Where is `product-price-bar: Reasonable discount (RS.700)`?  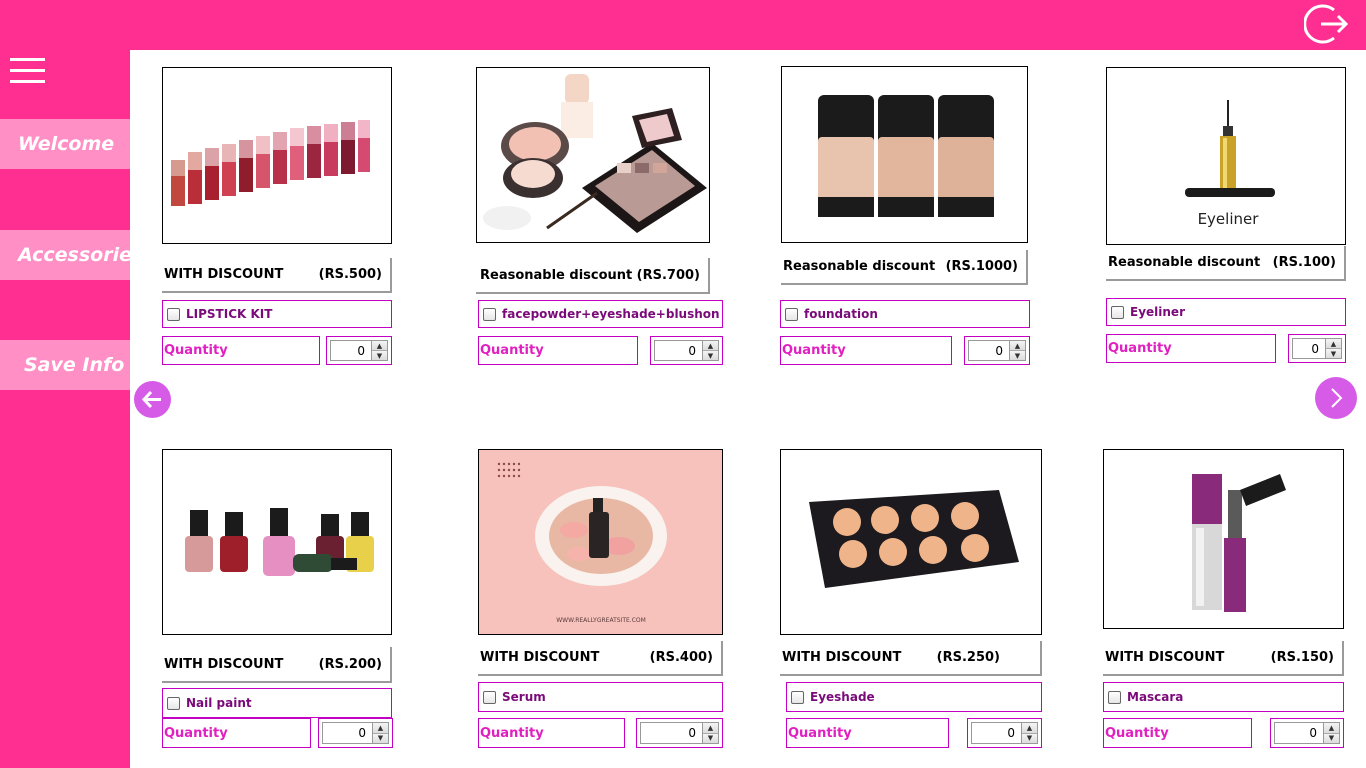 product-price-bar: Reasonable discount (RS.700) is located at coordinates (593, 276).